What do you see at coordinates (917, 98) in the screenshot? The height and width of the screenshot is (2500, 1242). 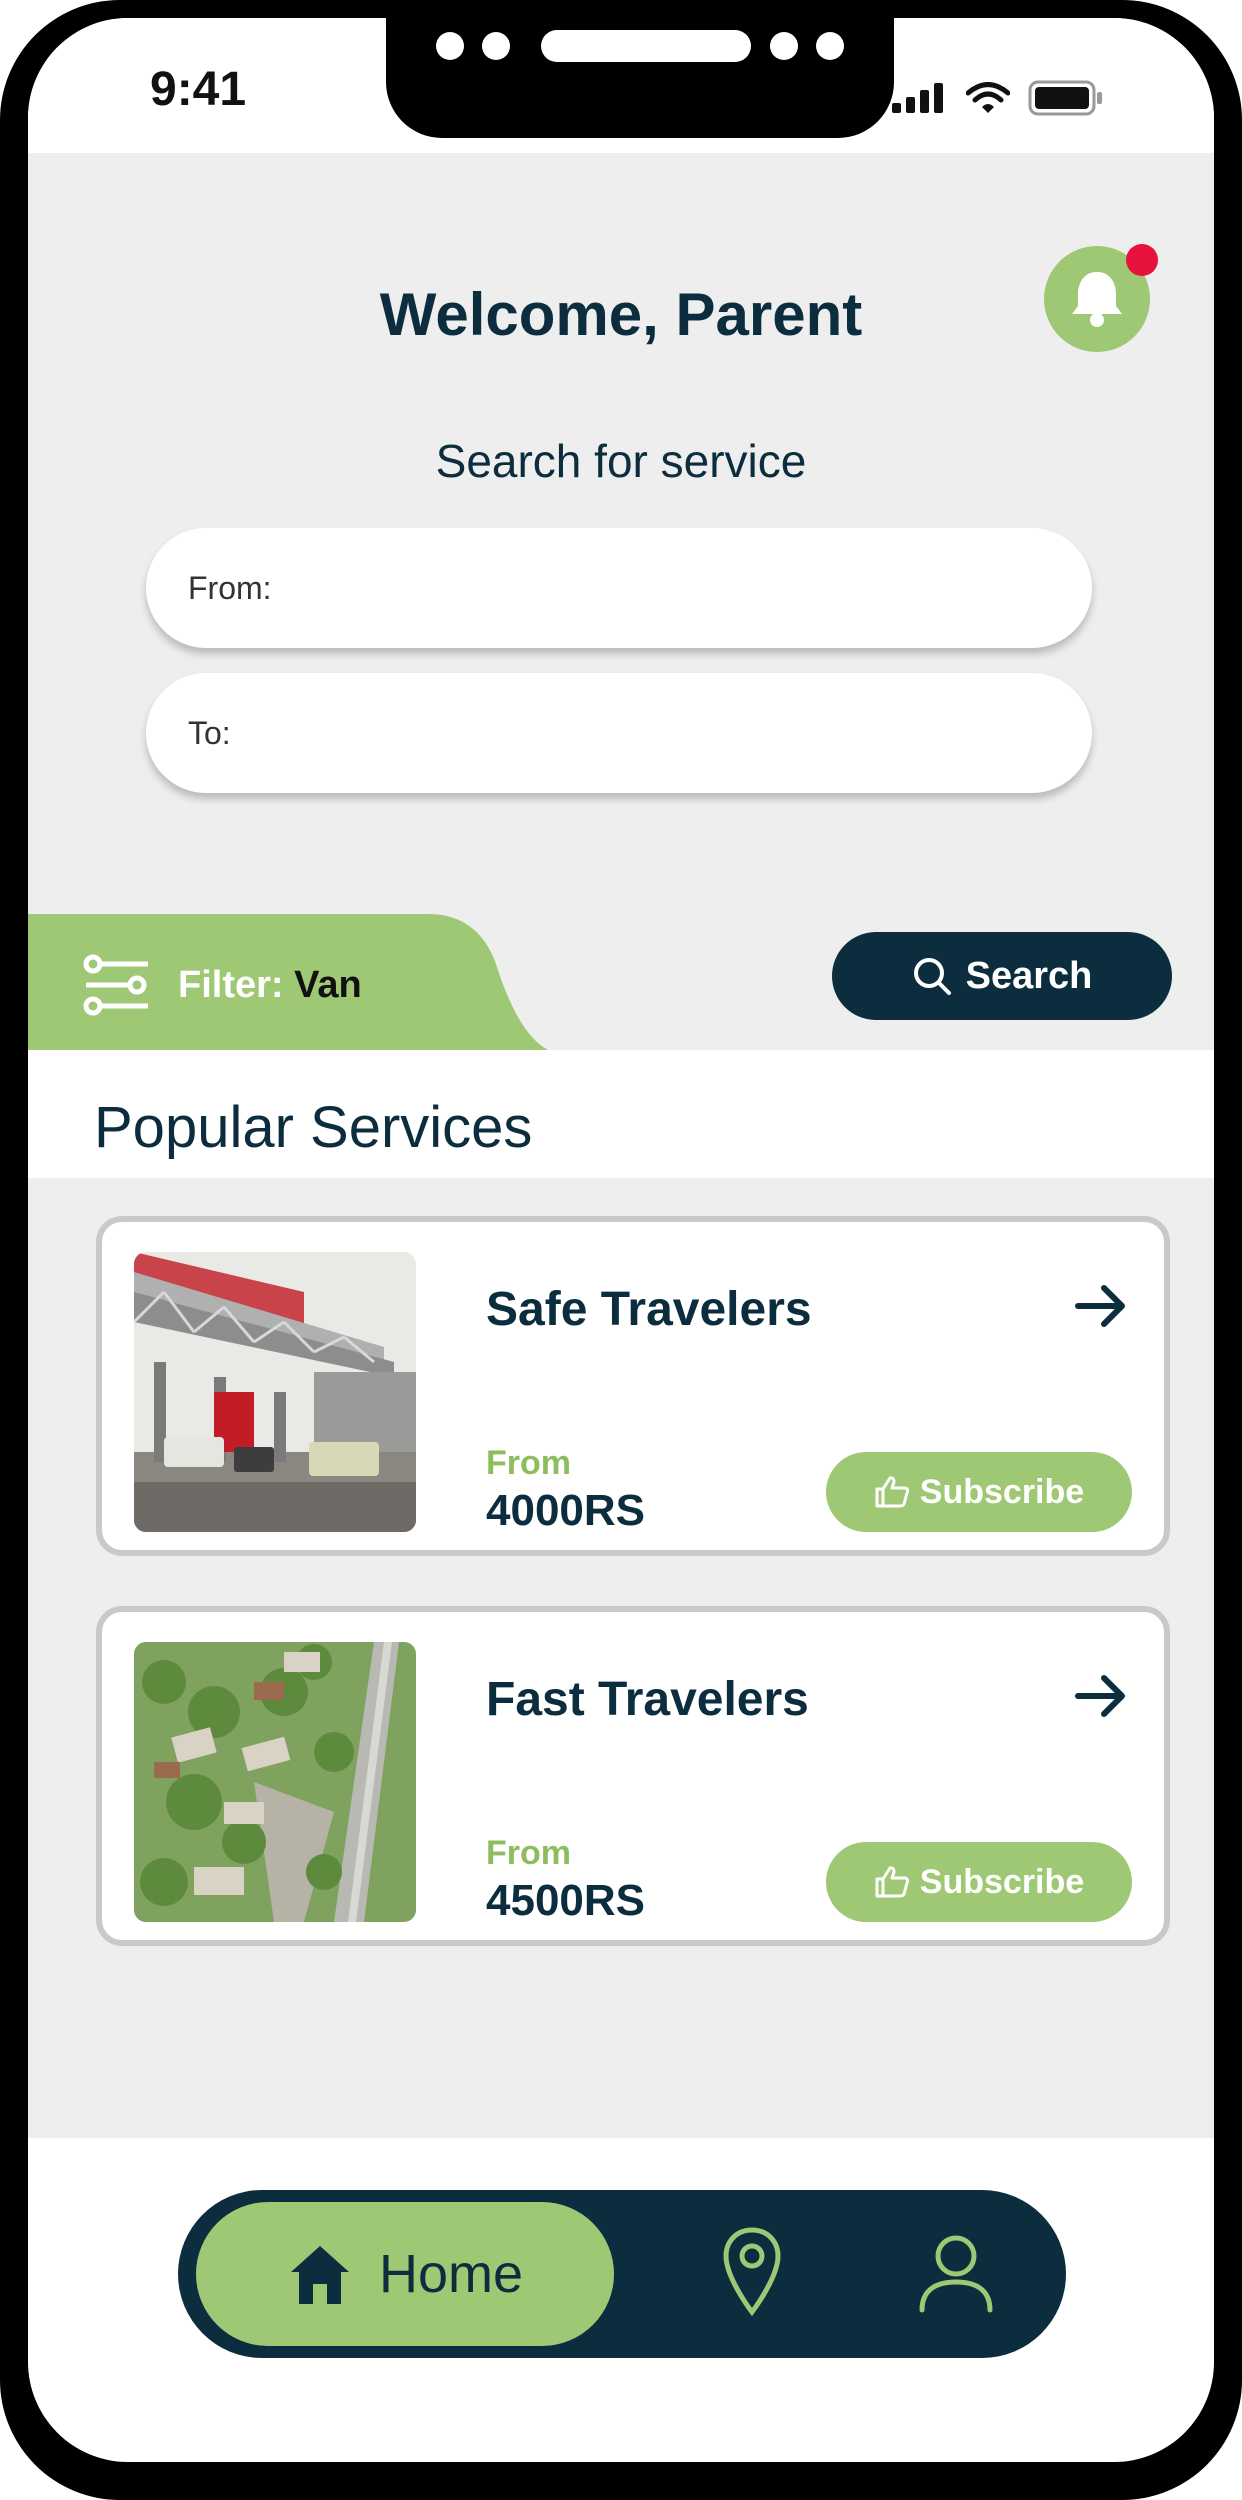 I see `signal-icon` at bounding box center [917, 98].